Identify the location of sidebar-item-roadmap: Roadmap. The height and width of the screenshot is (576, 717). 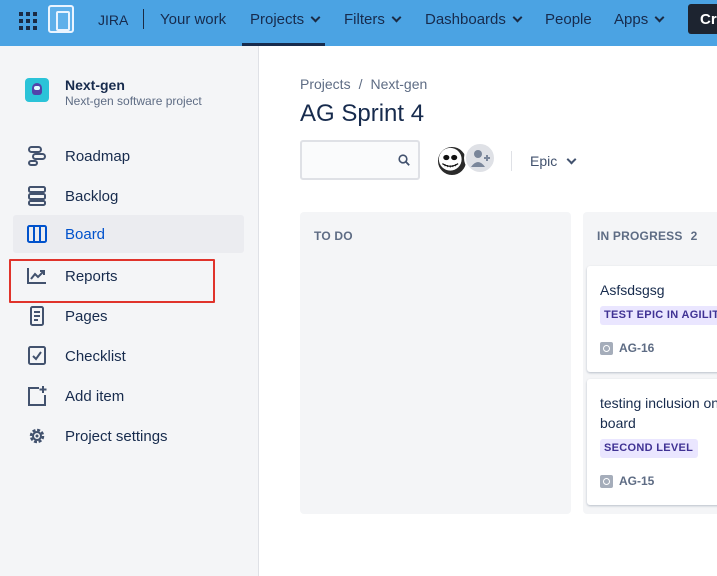
(128, 156).